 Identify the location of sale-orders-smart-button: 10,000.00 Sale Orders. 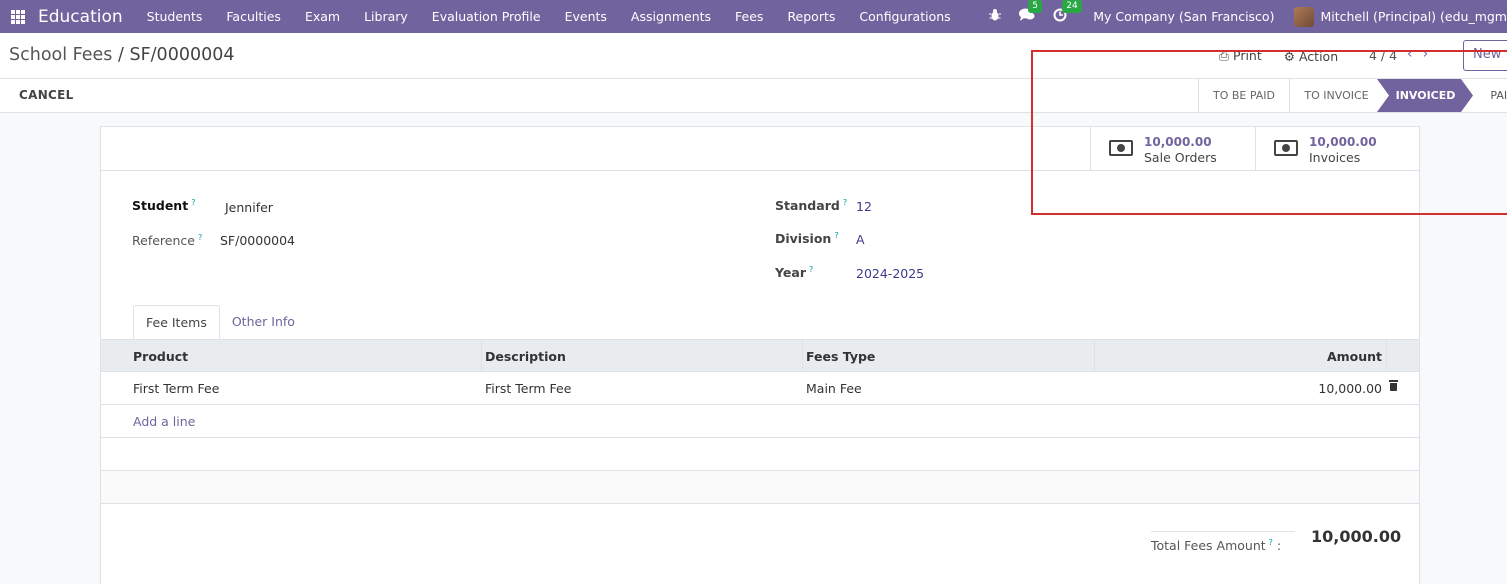
(1172, 149).